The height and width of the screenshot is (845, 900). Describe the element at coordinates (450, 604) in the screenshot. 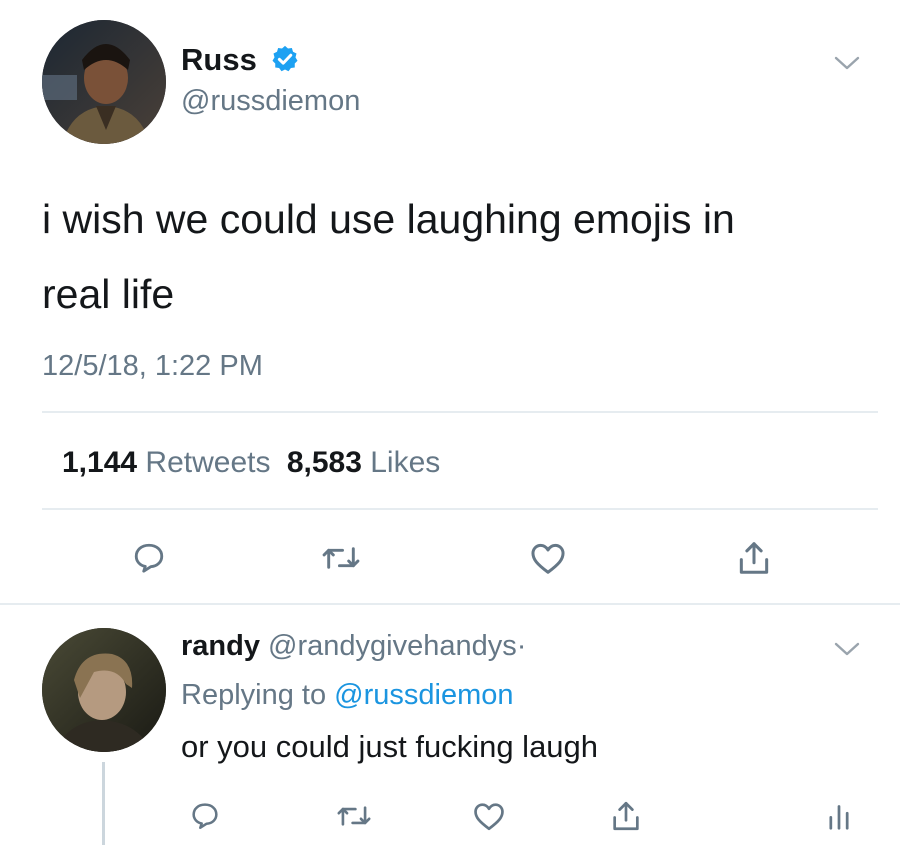

I see `divider-bottom` at that location.